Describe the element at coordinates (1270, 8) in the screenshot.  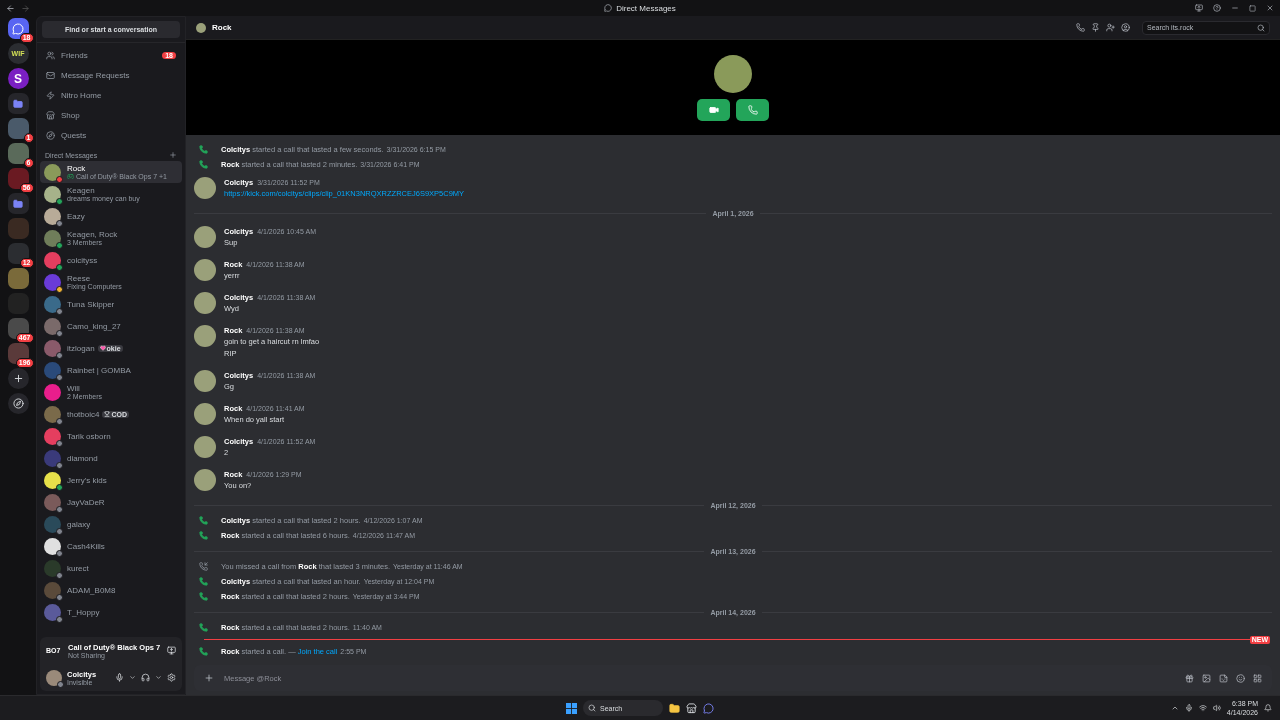
I see `close-icon` at that location.